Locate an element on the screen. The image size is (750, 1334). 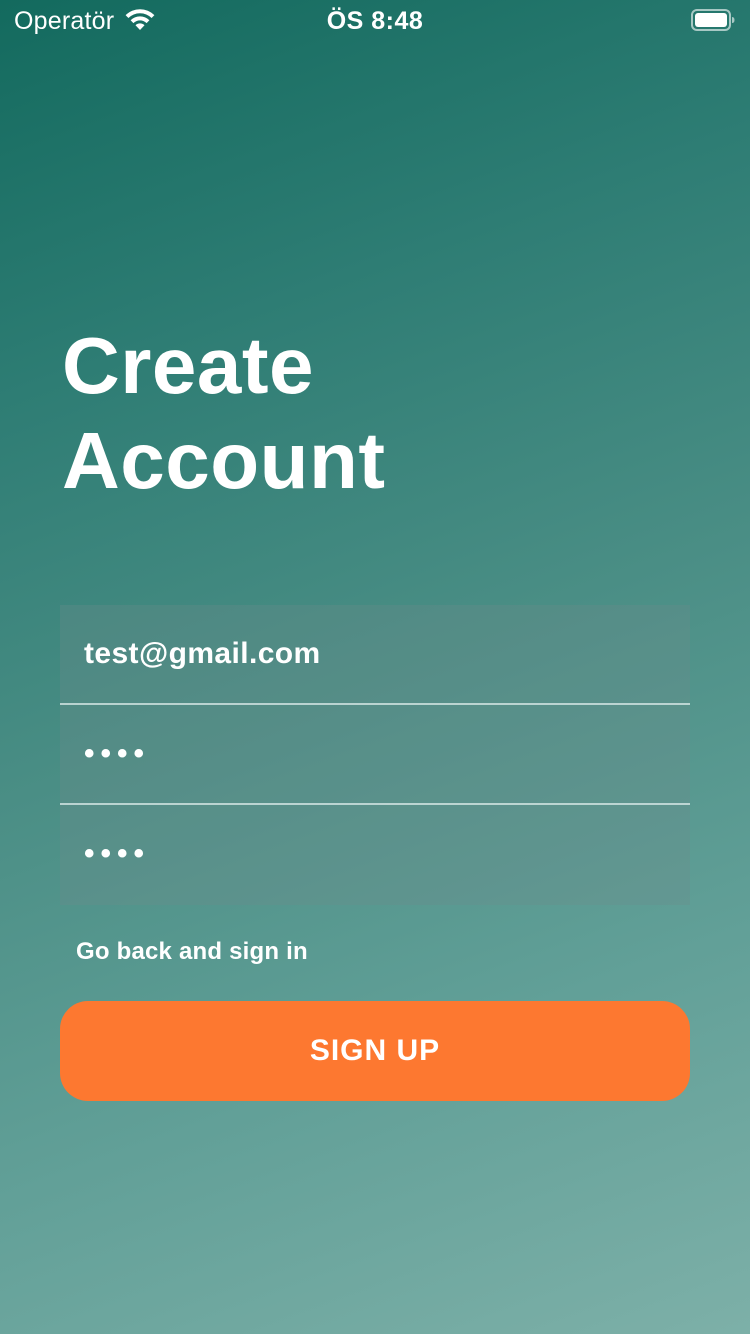
password-field is located at coordinates (375, 754).